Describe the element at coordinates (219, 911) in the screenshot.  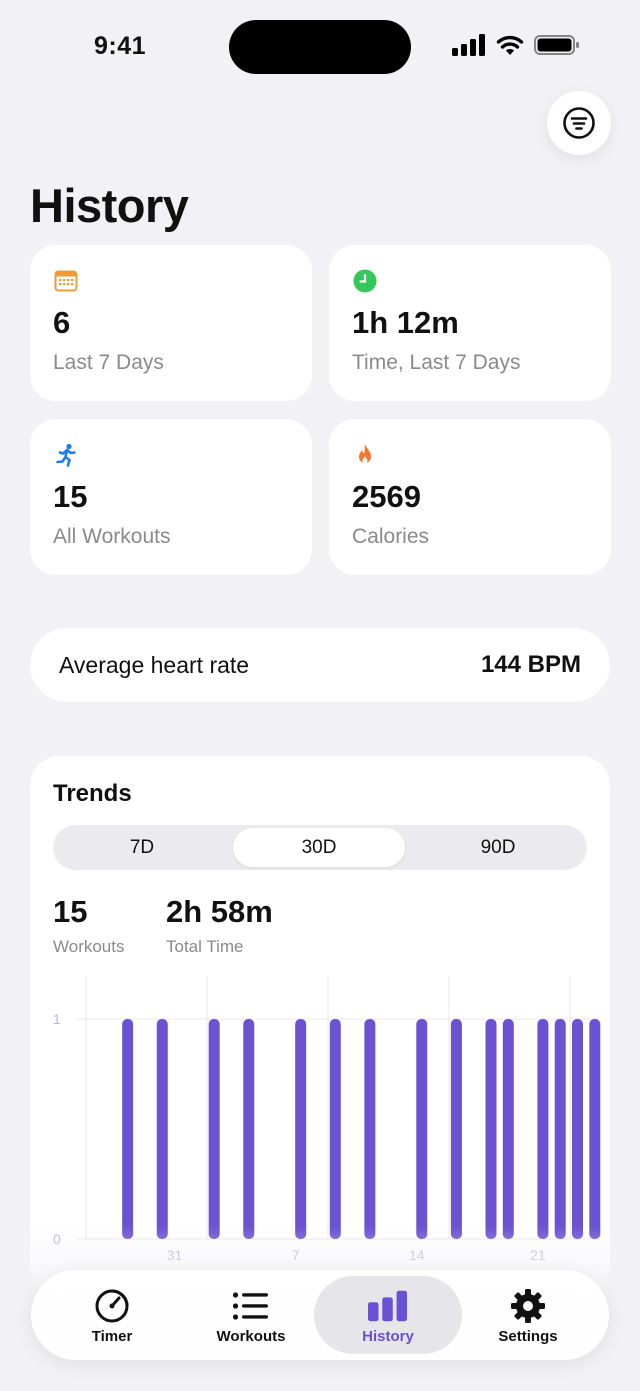
I see `total-time-value: 2h 58m` at that location.